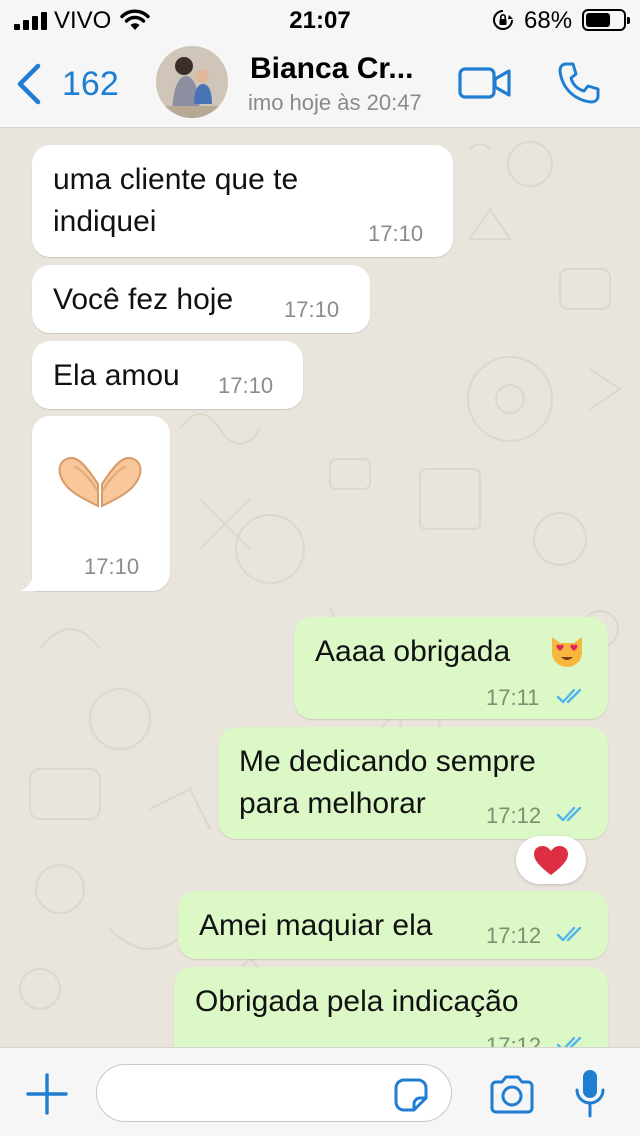 Image resolution: width=640 pixels, height=1136 pixels. What do you see at coordinates (320, 20) in the screenshot?
I see `status-bar: VIVO 21:07 68%` at bounding box center [320, 20].